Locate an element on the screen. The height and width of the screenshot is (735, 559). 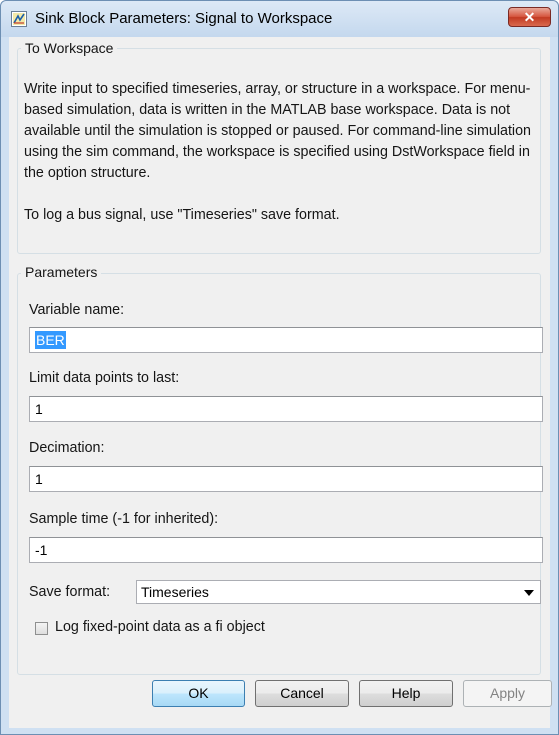
save-format-dropdown: Timeseries is located at coordinates (338, 592).